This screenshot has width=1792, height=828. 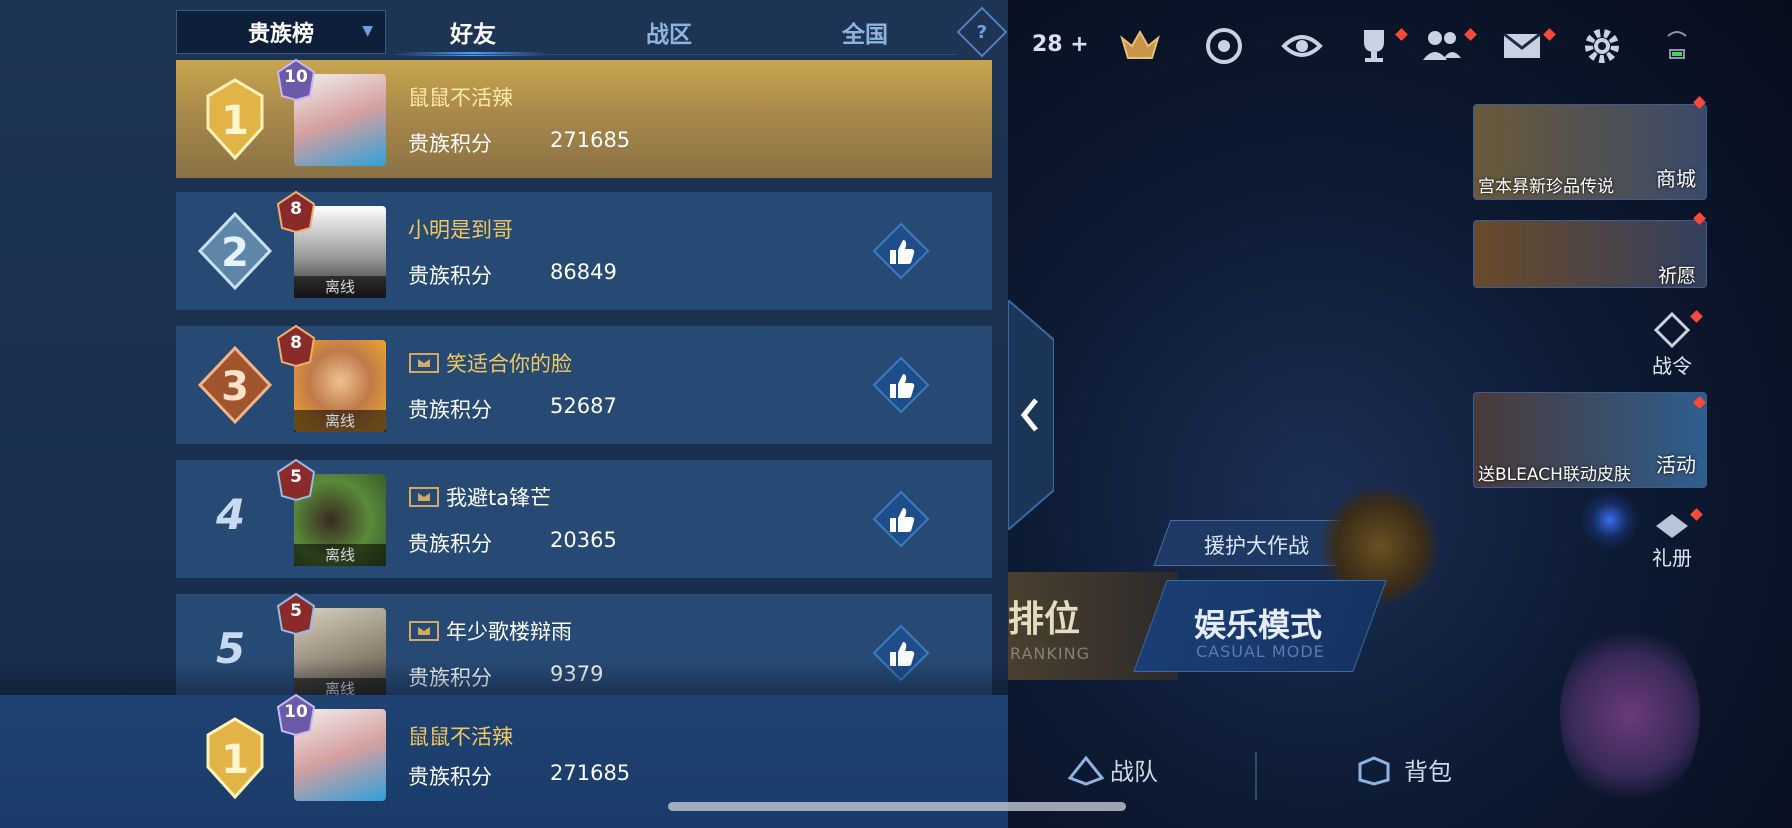 I want to click on player-name: 我避ta锋芒, so click(x=499, y=498).